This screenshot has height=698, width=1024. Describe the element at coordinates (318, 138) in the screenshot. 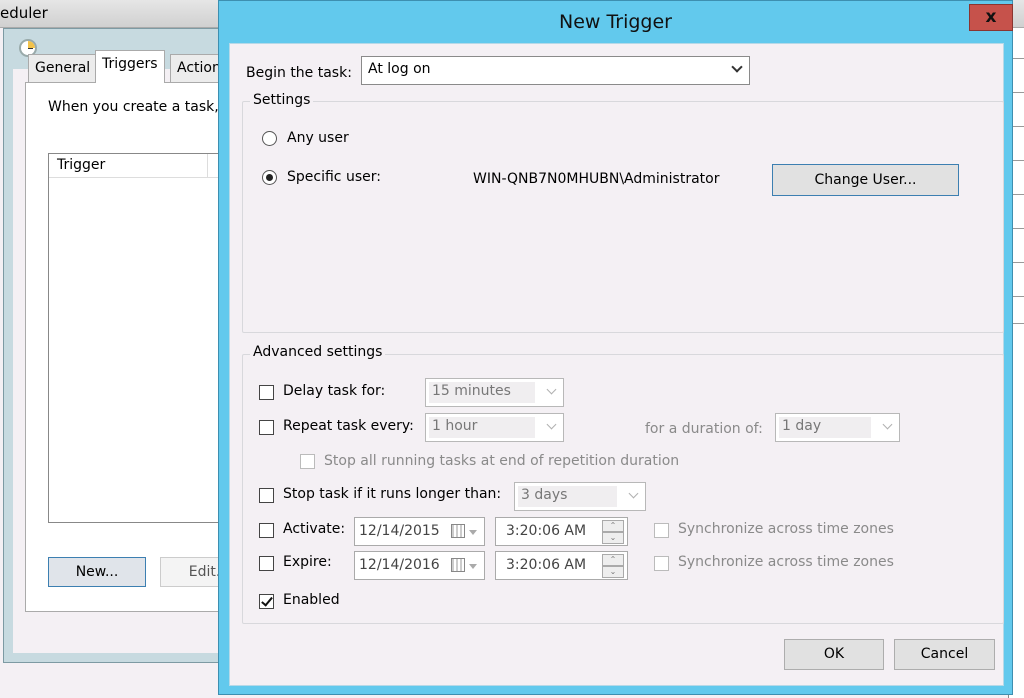

I see `any-user-label: Any user` at that location.